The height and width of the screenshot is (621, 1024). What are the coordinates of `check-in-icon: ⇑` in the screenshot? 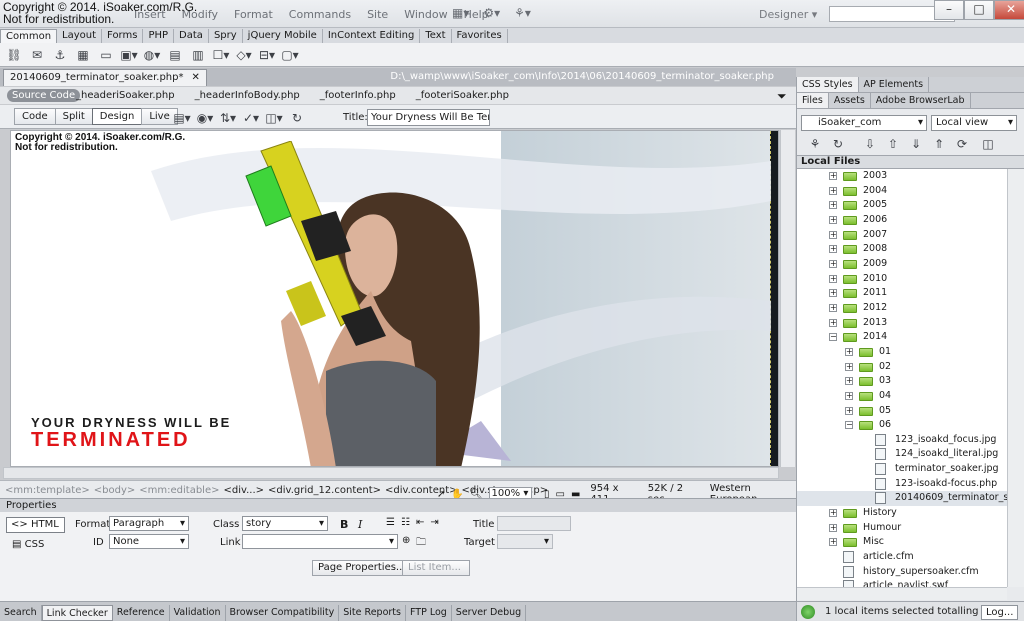 It's located at (939, 144).